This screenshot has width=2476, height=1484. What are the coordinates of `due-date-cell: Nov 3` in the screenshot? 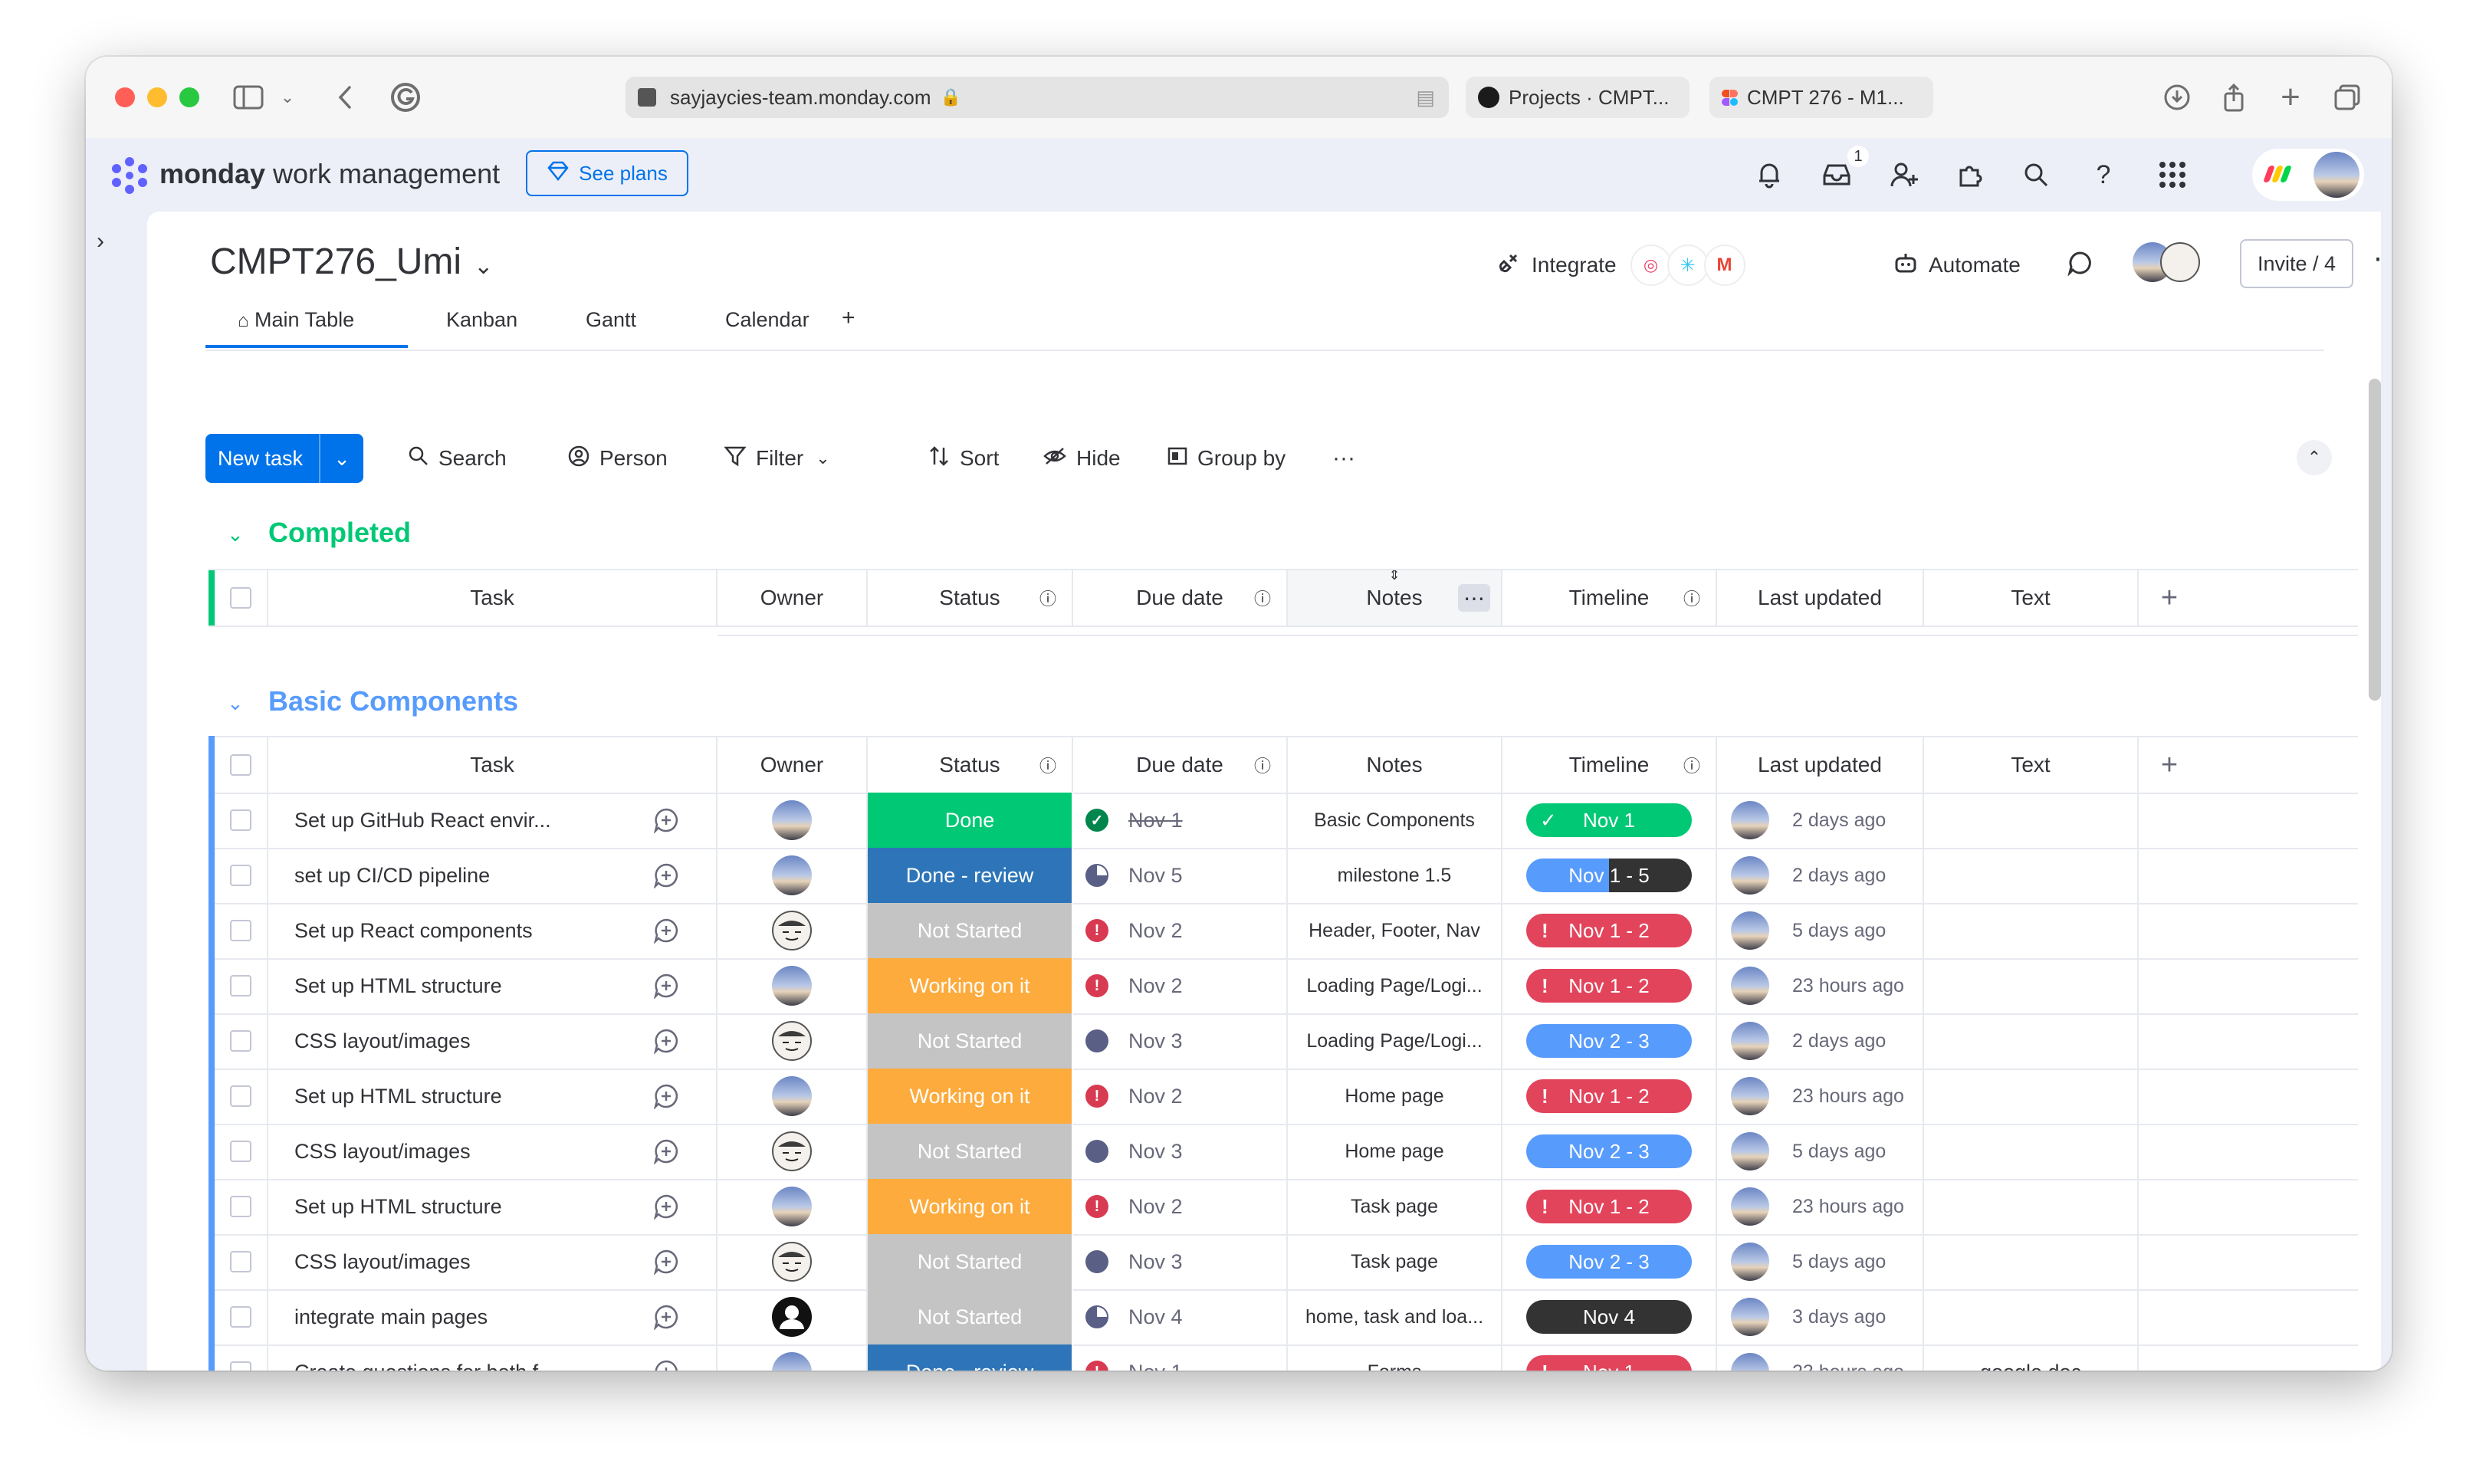 It's located at (1180, 1151).